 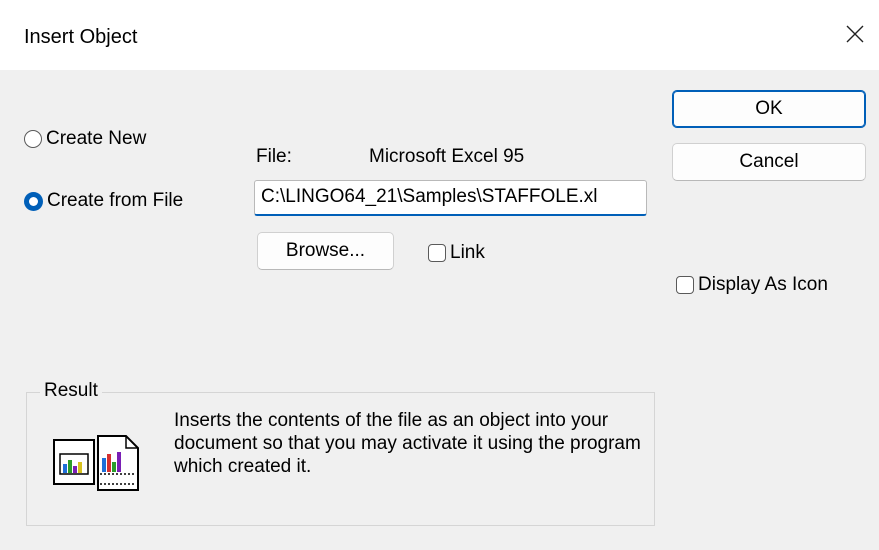 What do you see at coordinates (96, 138) in the screenshot?
I see `create-new-label: Create New` at bounding box center [96, 138].